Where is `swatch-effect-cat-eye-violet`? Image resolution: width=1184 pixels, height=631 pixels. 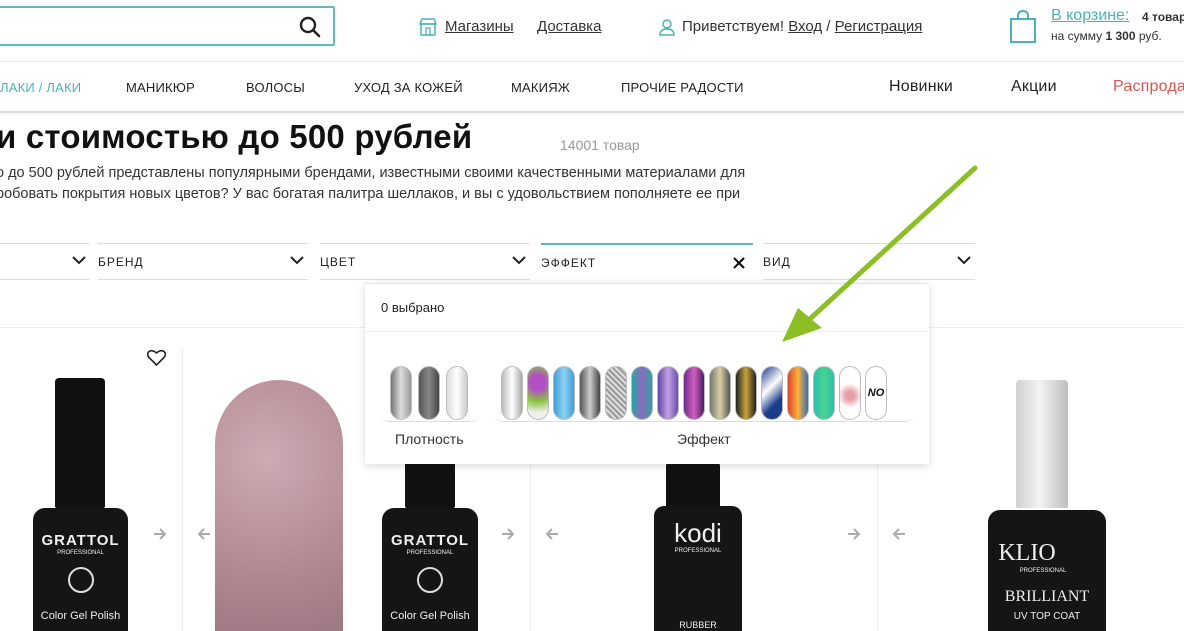
swatch-effect-cat-eye-violet is located at coordinates (694, 393).